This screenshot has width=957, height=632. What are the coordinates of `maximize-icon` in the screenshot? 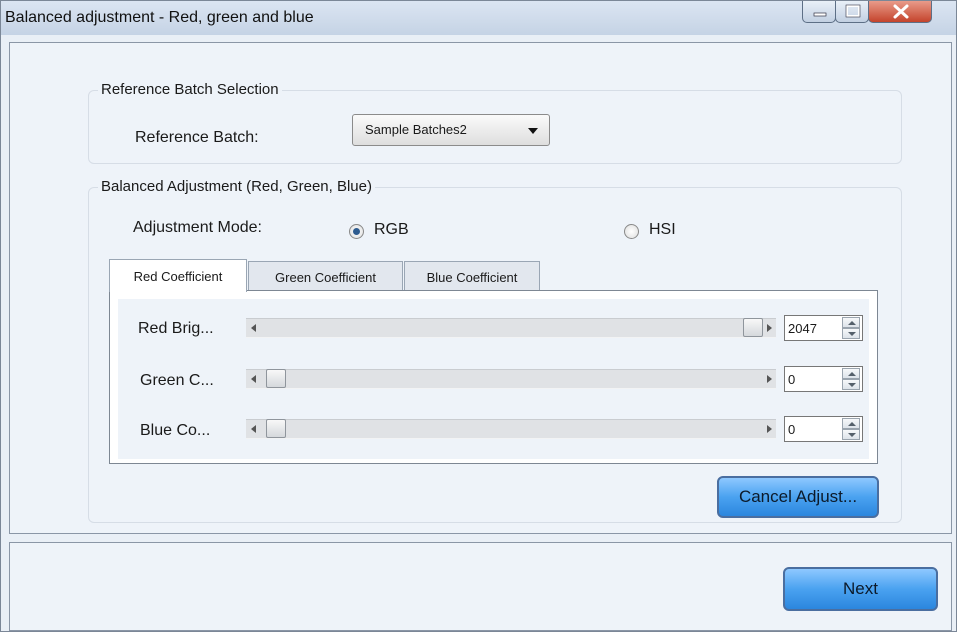 It's located at (853, 11).